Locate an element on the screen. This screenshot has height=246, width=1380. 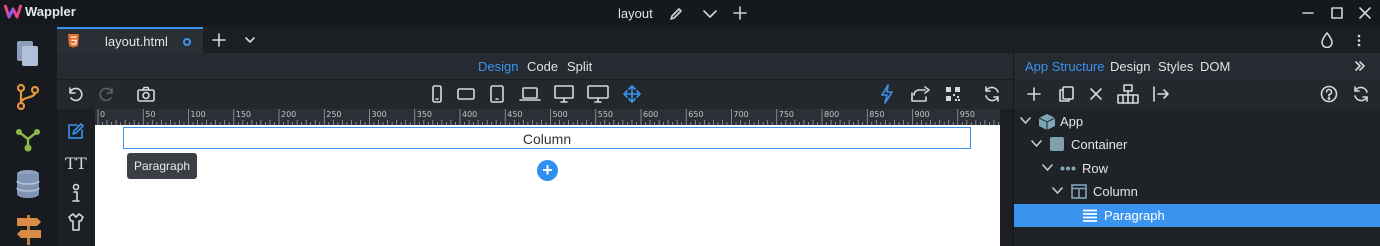
tree-node-row: Row is located at coordinates (1197, 168).